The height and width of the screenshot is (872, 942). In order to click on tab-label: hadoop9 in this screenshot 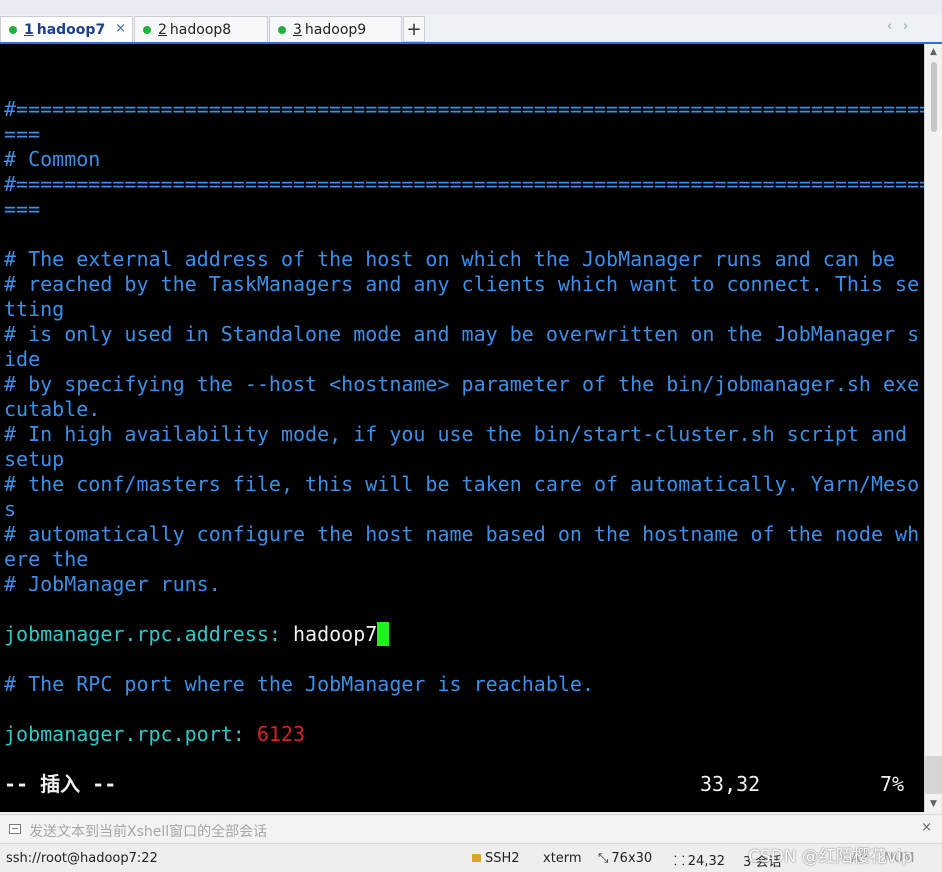, I will do `click(335, 29)`.